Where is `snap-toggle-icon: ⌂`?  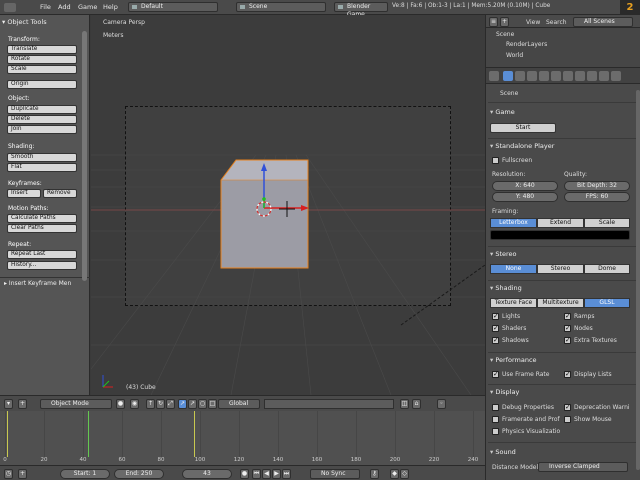
snap-toggle-icon: ⌂ is located at coordinates (416, 404).